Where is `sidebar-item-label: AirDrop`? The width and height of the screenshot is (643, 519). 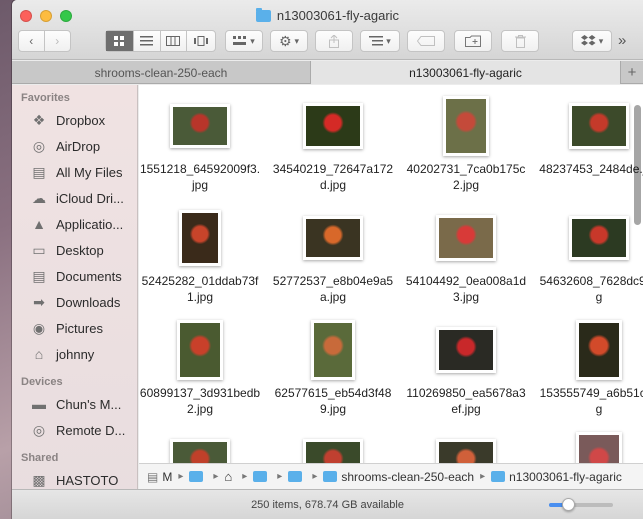 sidebar-item-label: AirDrop is located at coordinates (78, 146).